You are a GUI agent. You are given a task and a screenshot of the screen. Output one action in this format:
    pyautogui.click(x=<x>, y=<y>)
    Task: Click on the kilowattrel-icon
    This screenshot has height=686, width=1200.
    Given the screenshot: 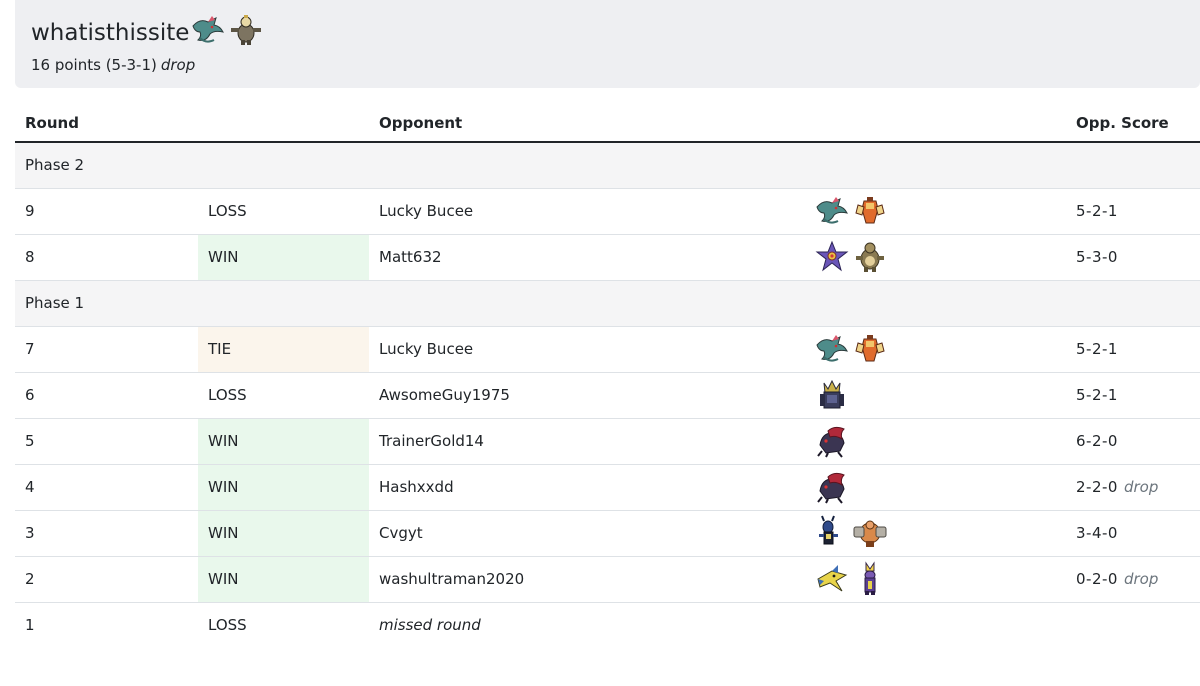 What is the action you would take?
    pyautogui.click(x=832, y=579)
    